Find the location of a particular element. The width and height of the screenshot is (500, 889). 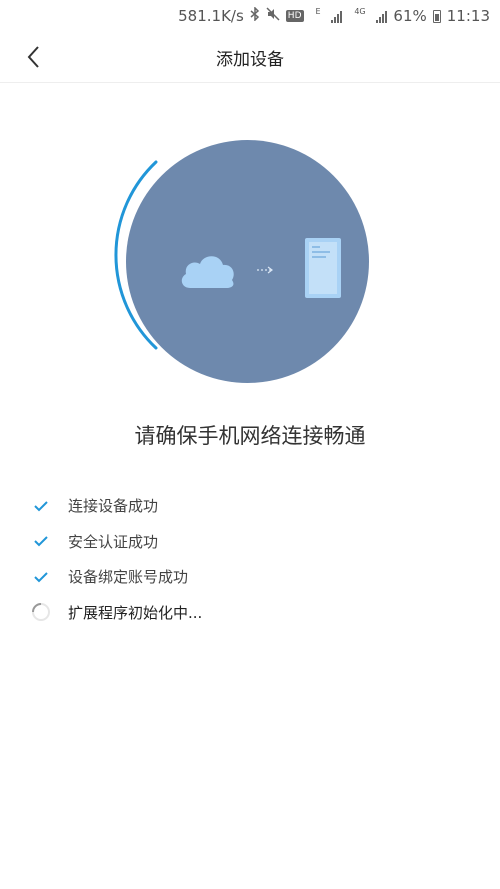

app-header: 添加设备 is located at coordinates (250, 57).